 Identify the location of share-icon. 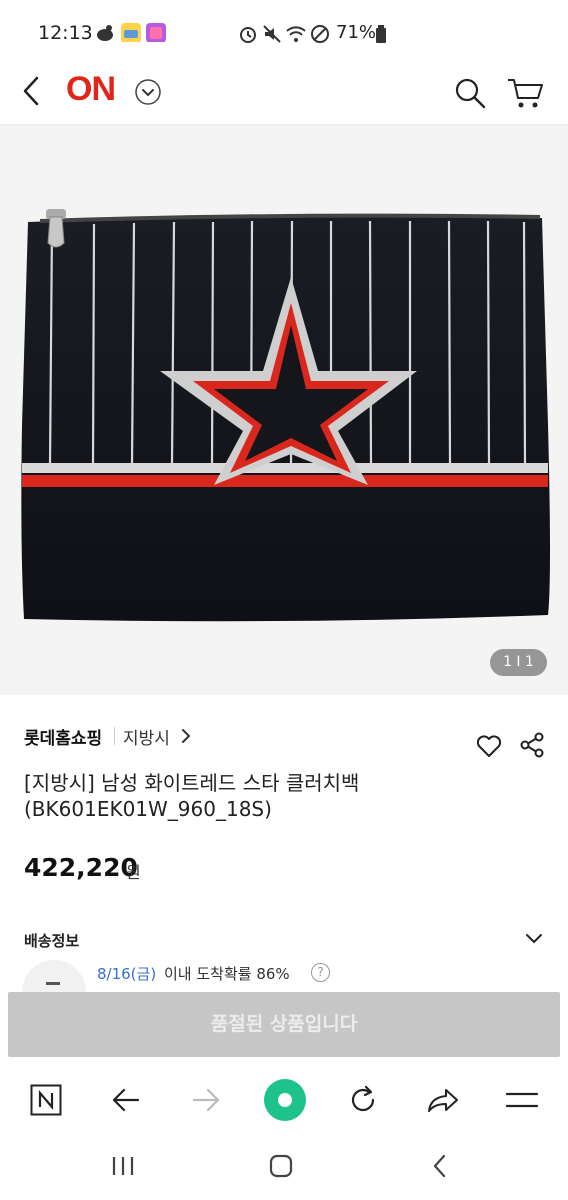
(533, 745).